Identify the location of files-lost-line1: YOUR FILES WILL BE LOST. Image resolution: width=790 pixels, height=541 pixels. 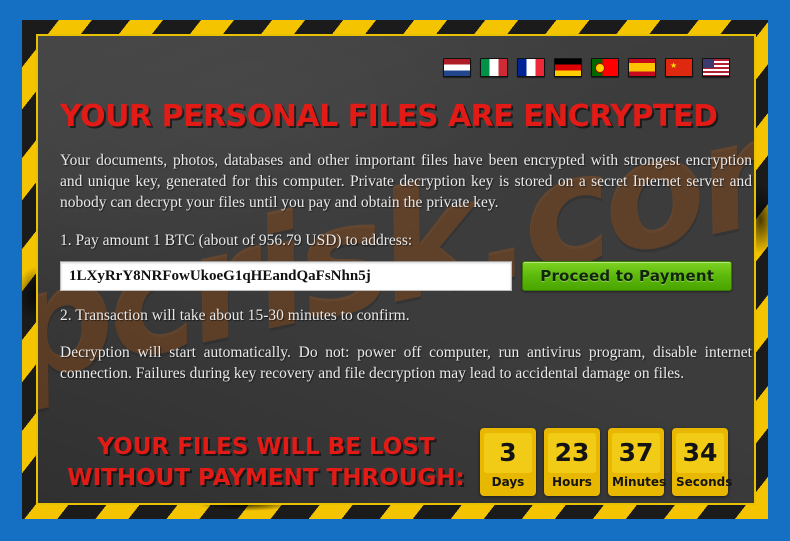
(266, 447).